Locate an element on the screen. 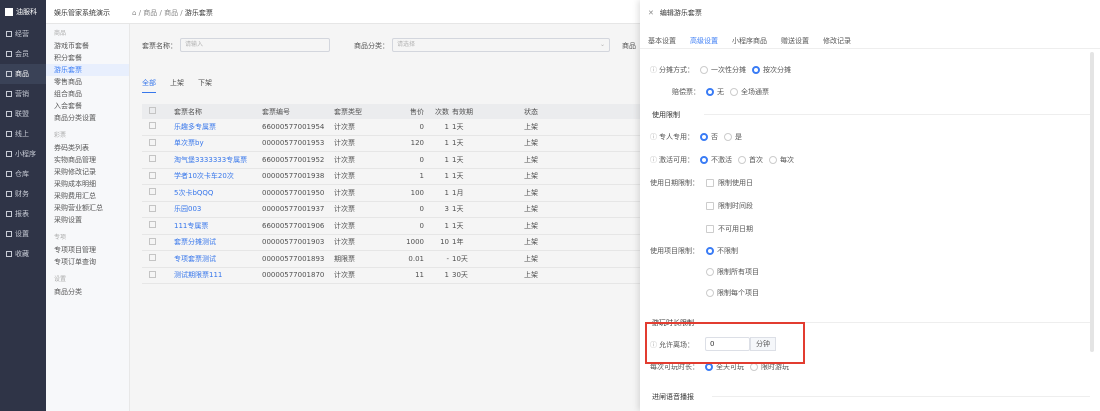 Image resolution: width=1100 pixels, height=411 pixels. section-gate-voice: 进闸语音播报 is located at coordinates (673, 397).